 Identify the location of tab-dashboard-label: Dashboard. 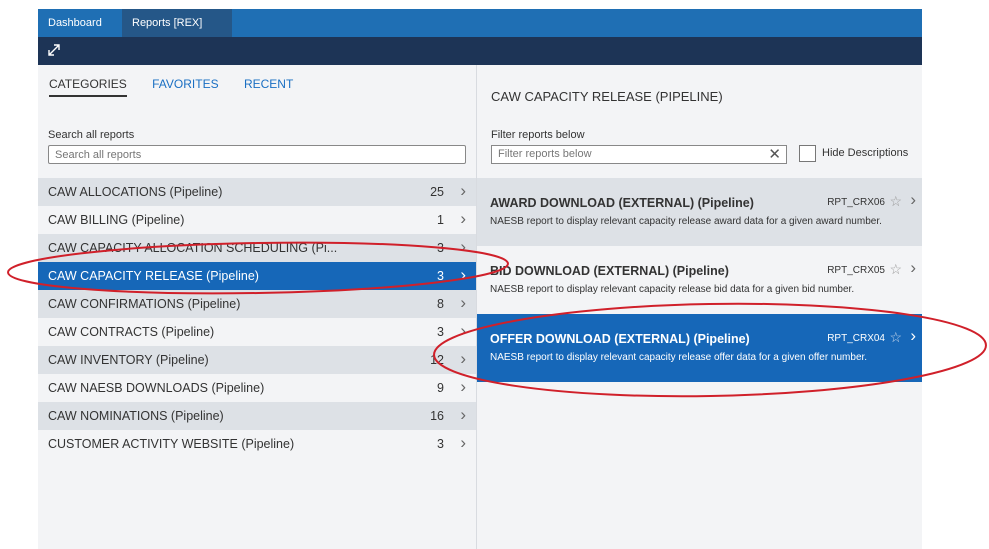
(75, 23).